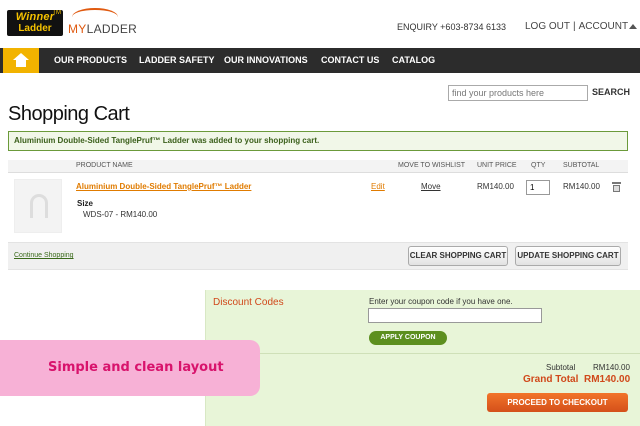  Describe the element at coordinates (413, 60) in the screenshot. I see `nav-item-catalog: CATALOG` at that location.